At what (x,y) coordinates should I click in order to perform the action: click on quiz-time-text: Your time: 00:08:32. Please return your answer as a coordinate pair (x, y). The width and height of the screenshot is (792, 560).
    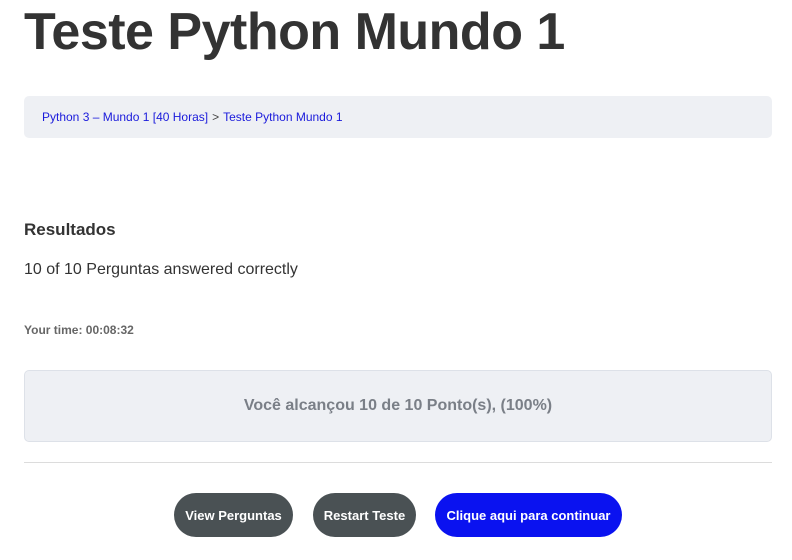
    Looking at the image, I should click on (79, 330).